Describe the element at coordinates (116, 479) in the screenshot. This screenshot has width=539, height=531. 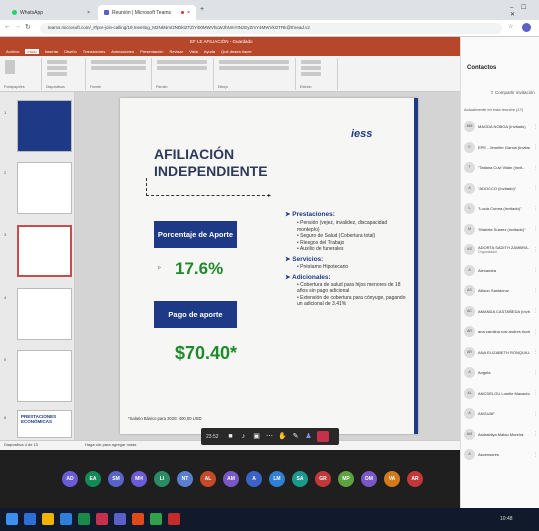
I see `participant-avatar: SM` at that location.